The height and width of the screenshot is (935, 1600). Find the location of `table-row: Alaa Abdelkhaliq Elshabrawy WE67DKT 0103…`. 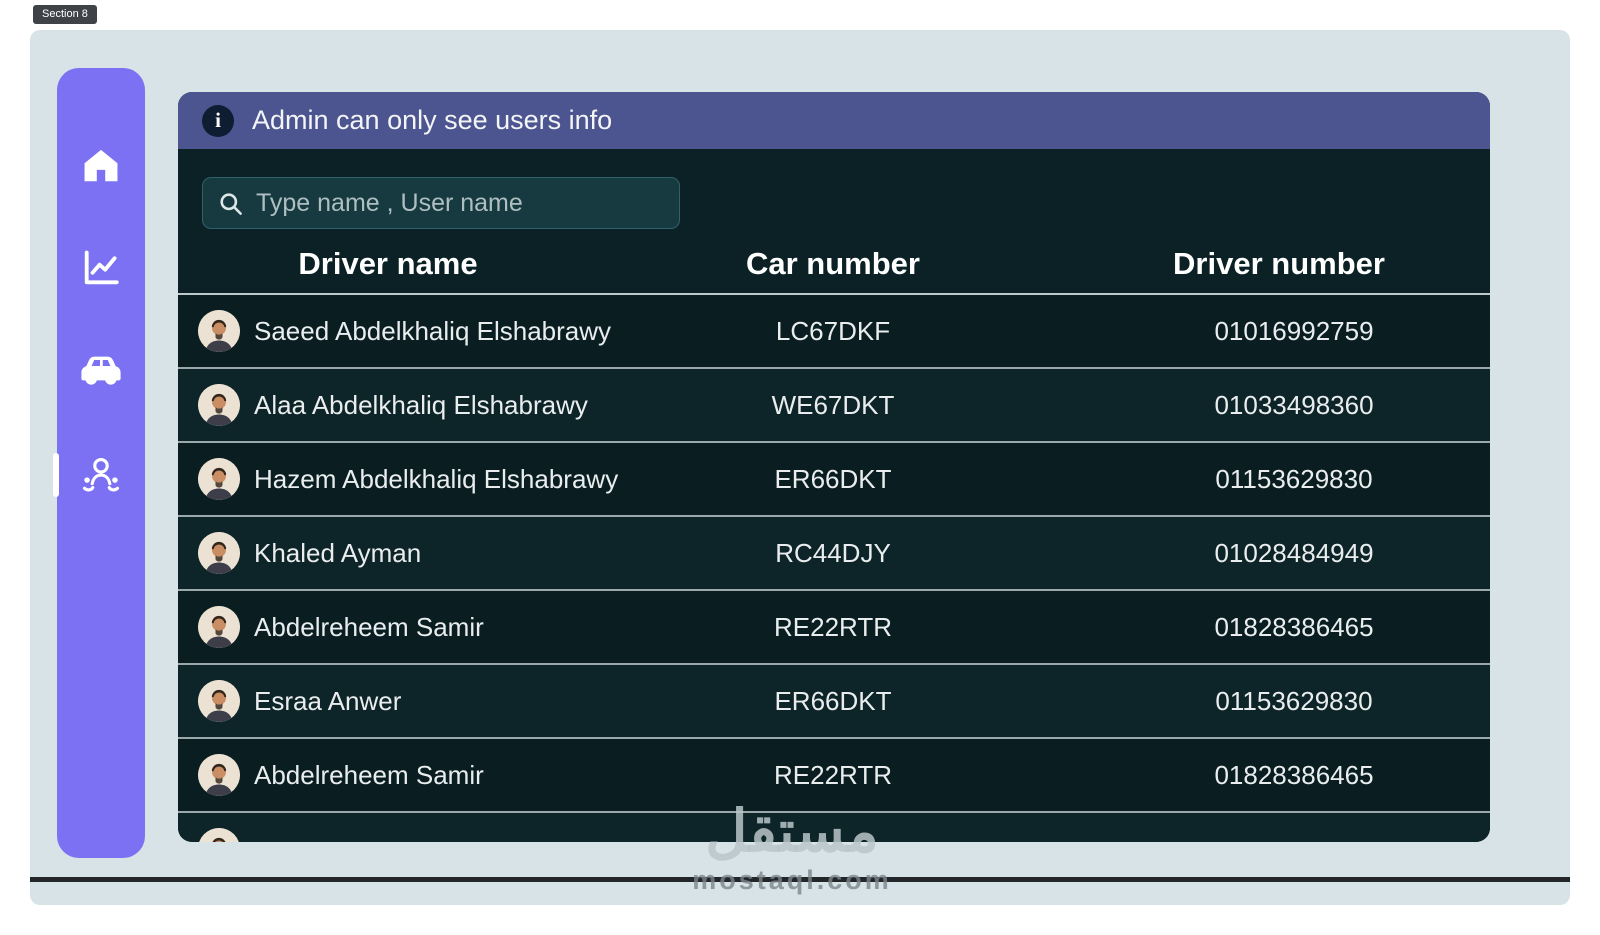

table-row: Alaa Abdelkhaliq Elshabrawy WE67DKT 0103… is located at coordinates (834, 406).